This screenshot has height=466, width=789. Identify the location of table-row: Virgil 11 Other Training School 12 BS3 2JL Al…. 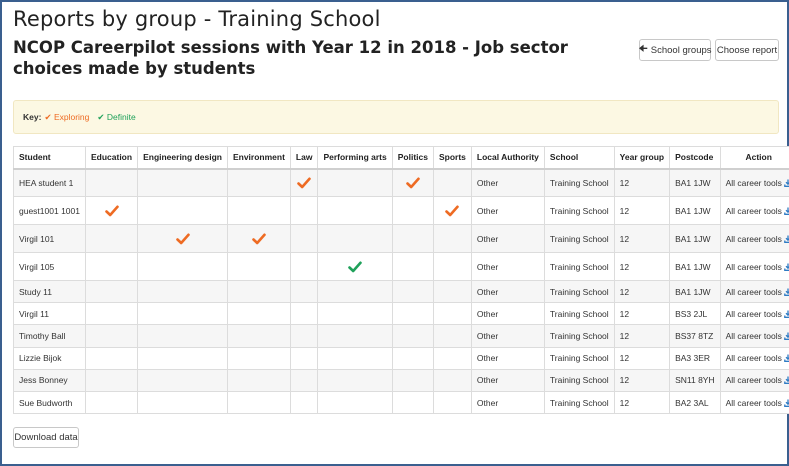
(401, 314).